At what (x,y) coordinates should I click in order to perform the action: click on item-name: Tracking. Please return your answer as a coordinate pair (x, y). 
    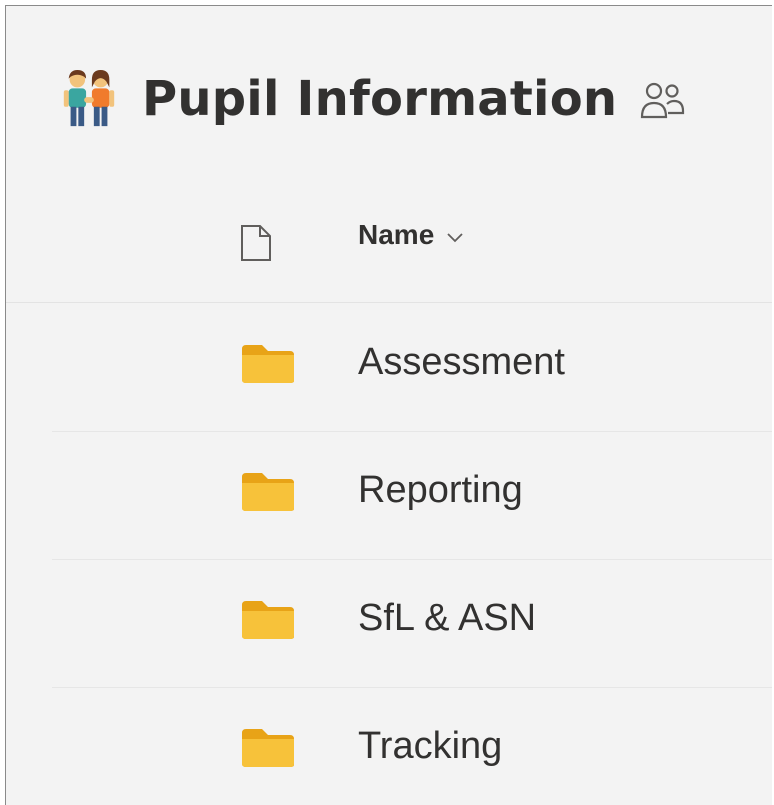
    Looking at the image, I should click on (430, 746).